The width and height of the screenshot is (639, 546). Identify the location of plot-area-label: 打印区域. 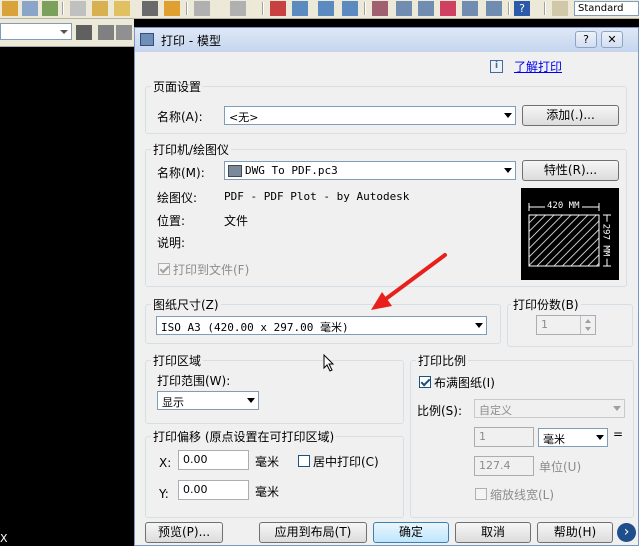
(177, 360).